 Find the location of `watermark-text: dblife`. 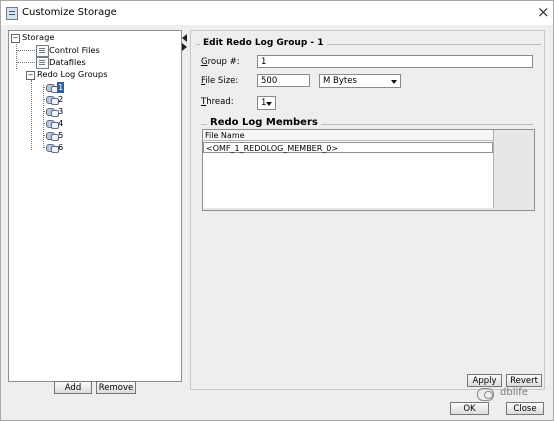

watermark-text: dblife is located at coordinates (514, 392).